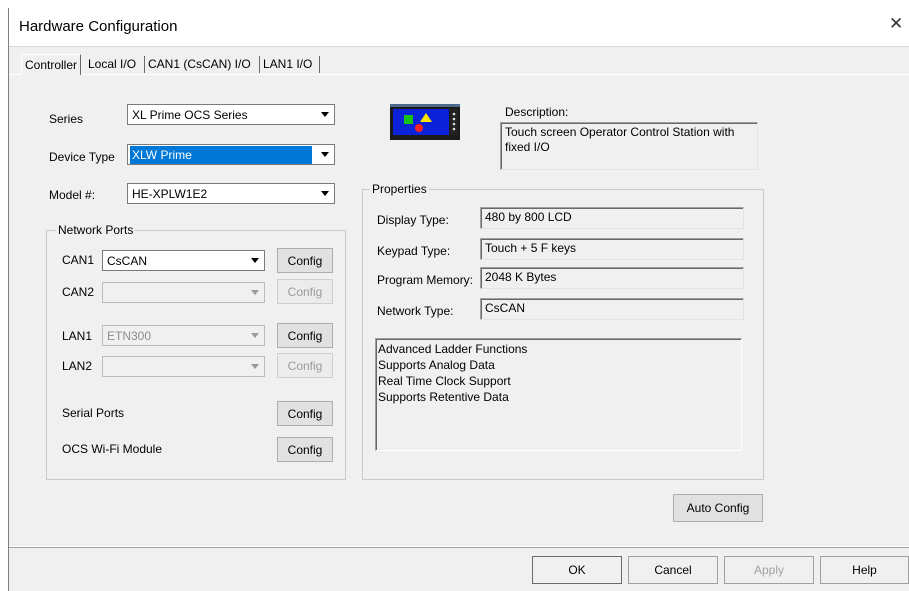 The image size is (909, 591). Describe the element at coordinates (718, 508) in the screenshot. I see `auto-config-button: Auto Config` at that location.